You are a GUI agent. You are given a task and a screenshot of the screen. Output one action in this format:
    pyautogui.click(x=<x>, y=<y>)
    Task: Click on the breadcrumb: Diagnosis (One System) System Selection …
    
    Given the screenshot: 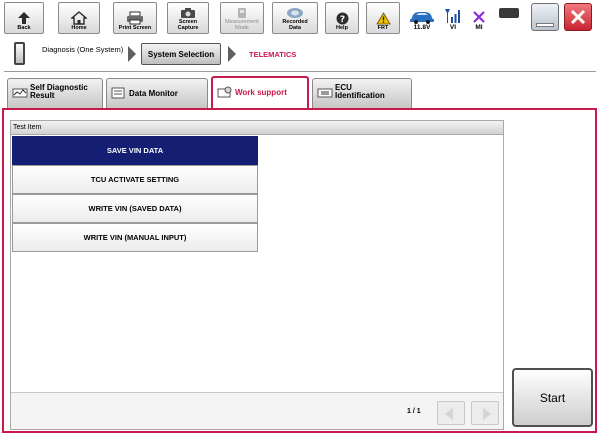 What is the action you would take?
    pyautogui.click(x=300, y=55)
    